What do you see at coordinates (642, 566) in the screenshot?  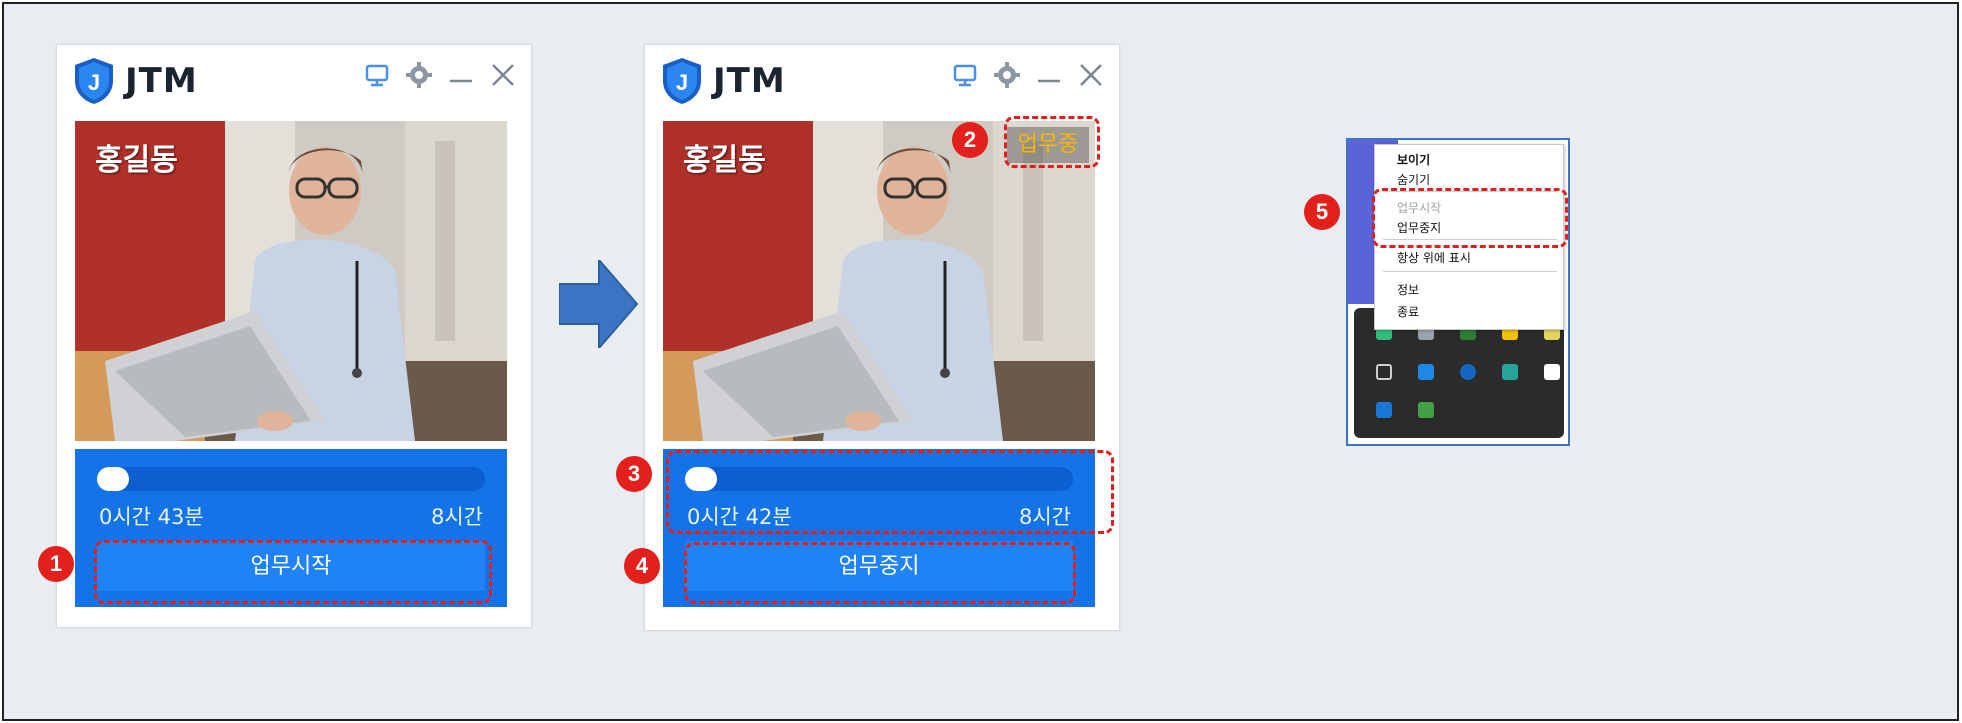 I see `step-marker-4: 4` at bounding box center [642, 566].